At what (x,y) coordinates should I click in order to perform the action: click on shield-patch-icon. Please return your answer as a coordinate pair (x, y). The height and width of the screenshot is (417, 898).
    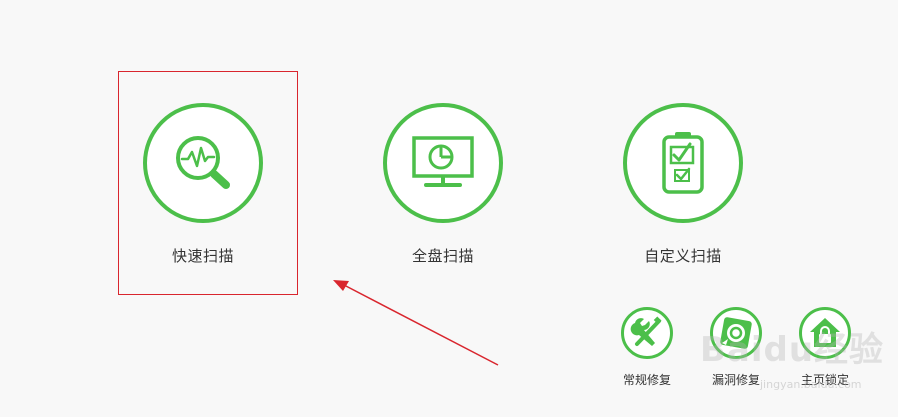
    Looking at the image, I should click on (736, 333).